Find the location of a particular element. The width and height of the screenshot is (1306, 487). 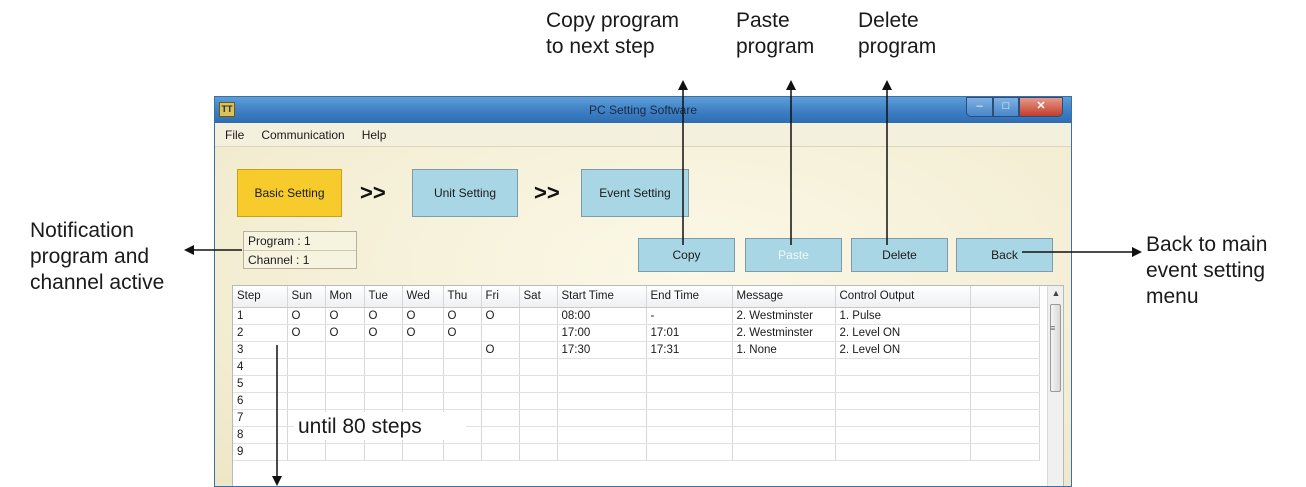

column-header: Mon is located at coordinates (345, 297).